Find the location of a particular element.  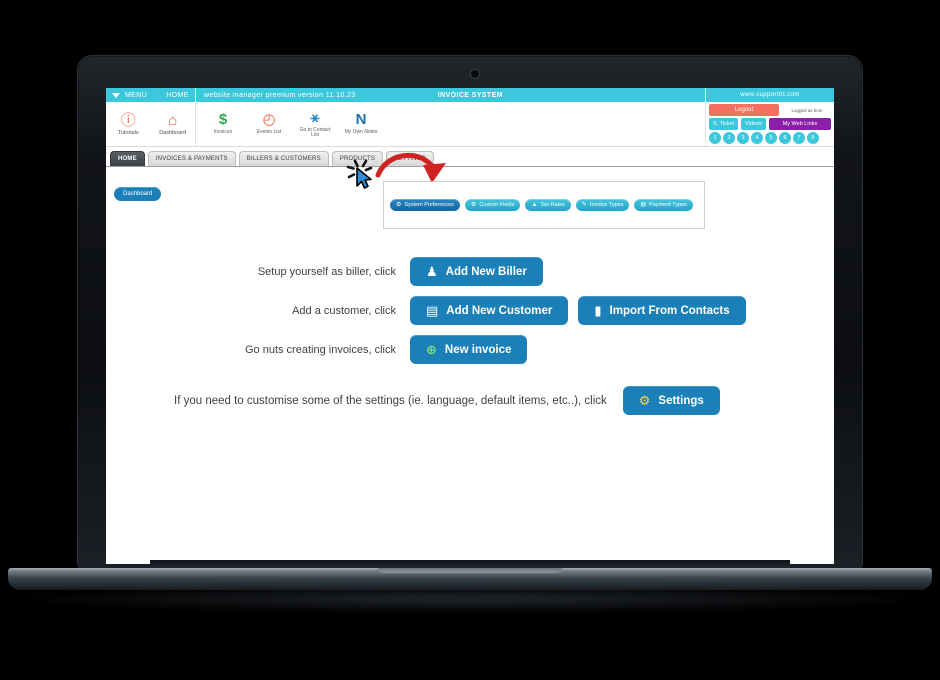

button-label: Add New Biller is located at coordinates (486, 271).